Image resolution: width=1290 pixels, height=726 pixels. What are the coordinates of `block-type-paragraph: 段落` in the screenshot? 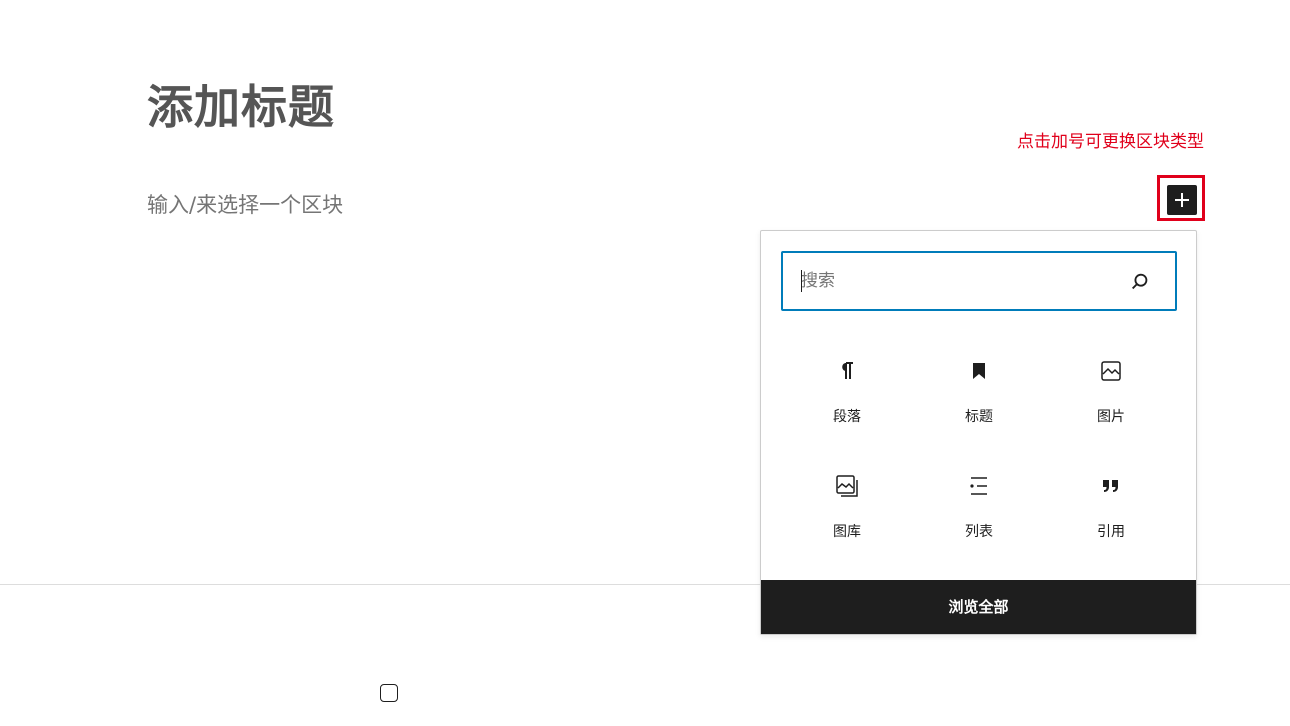 It's located at (847, 396).